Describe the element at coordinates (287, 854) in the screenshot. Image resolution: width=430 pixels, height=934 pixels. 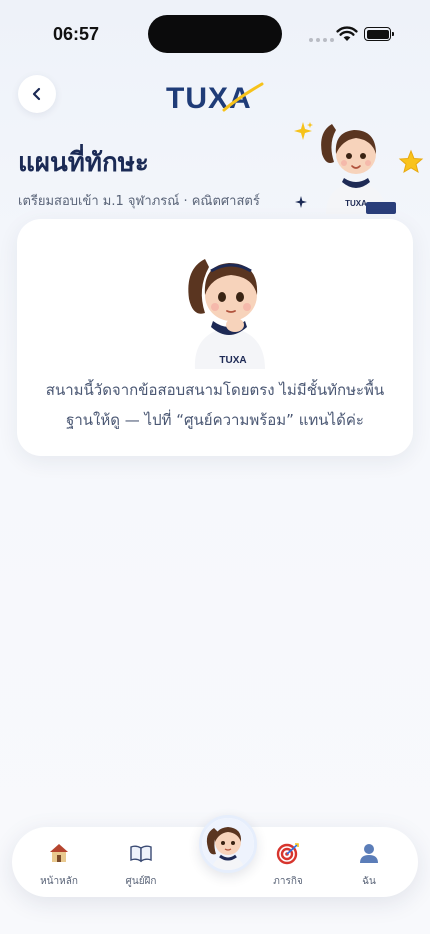
I see `target-icon` at that location.